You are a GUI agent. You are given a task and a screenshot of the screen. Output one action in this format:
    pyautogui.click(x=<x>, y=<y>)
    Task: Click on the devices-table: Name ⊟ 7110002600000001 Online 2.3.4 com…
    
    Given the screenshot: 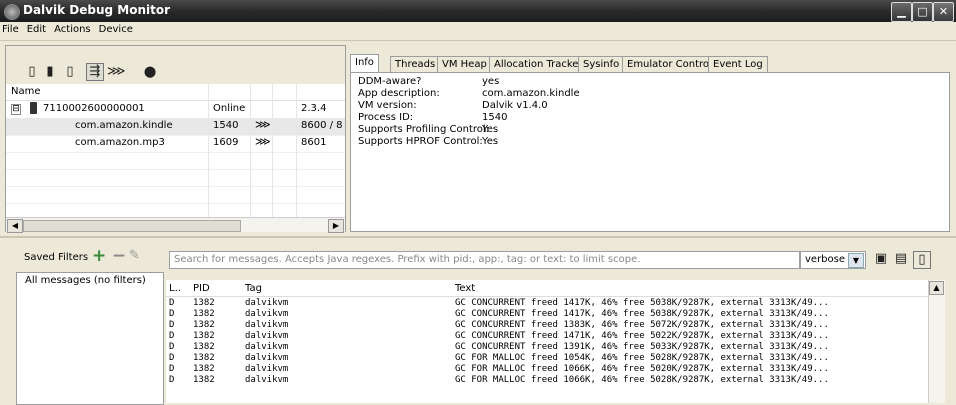 What is the action you would take?
    pyautogui.click(x=175, y=151)
    